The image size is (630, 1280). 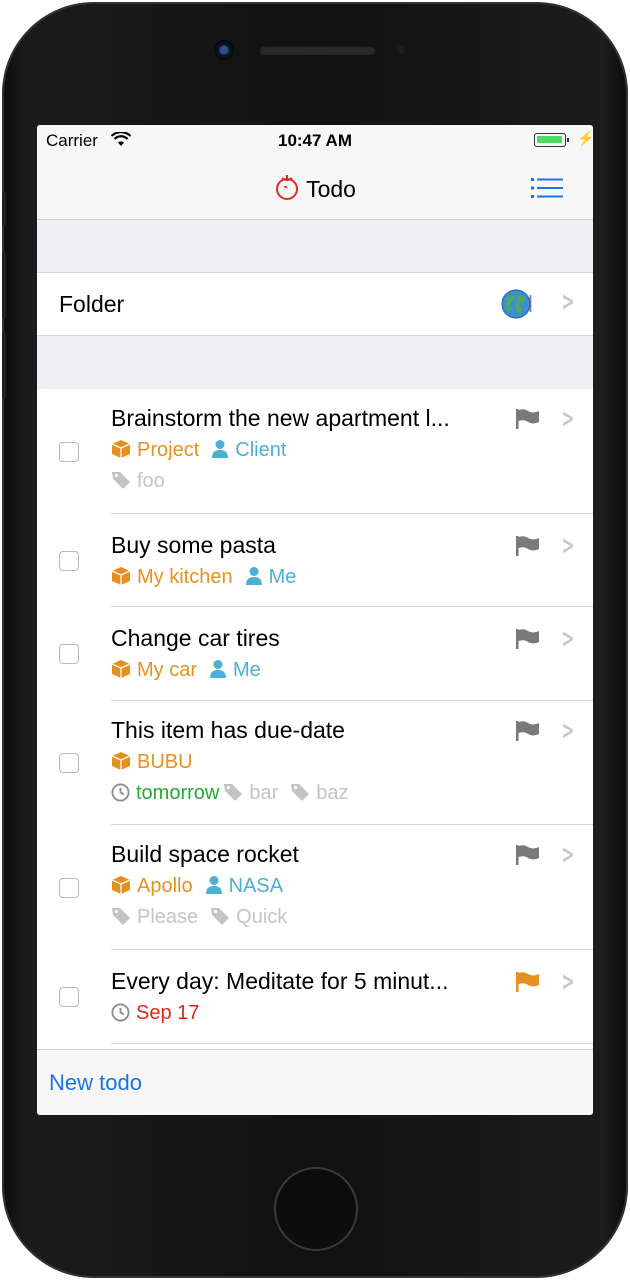 I want to click on todo-title: Build space rocket, so click(x=205, y=854).